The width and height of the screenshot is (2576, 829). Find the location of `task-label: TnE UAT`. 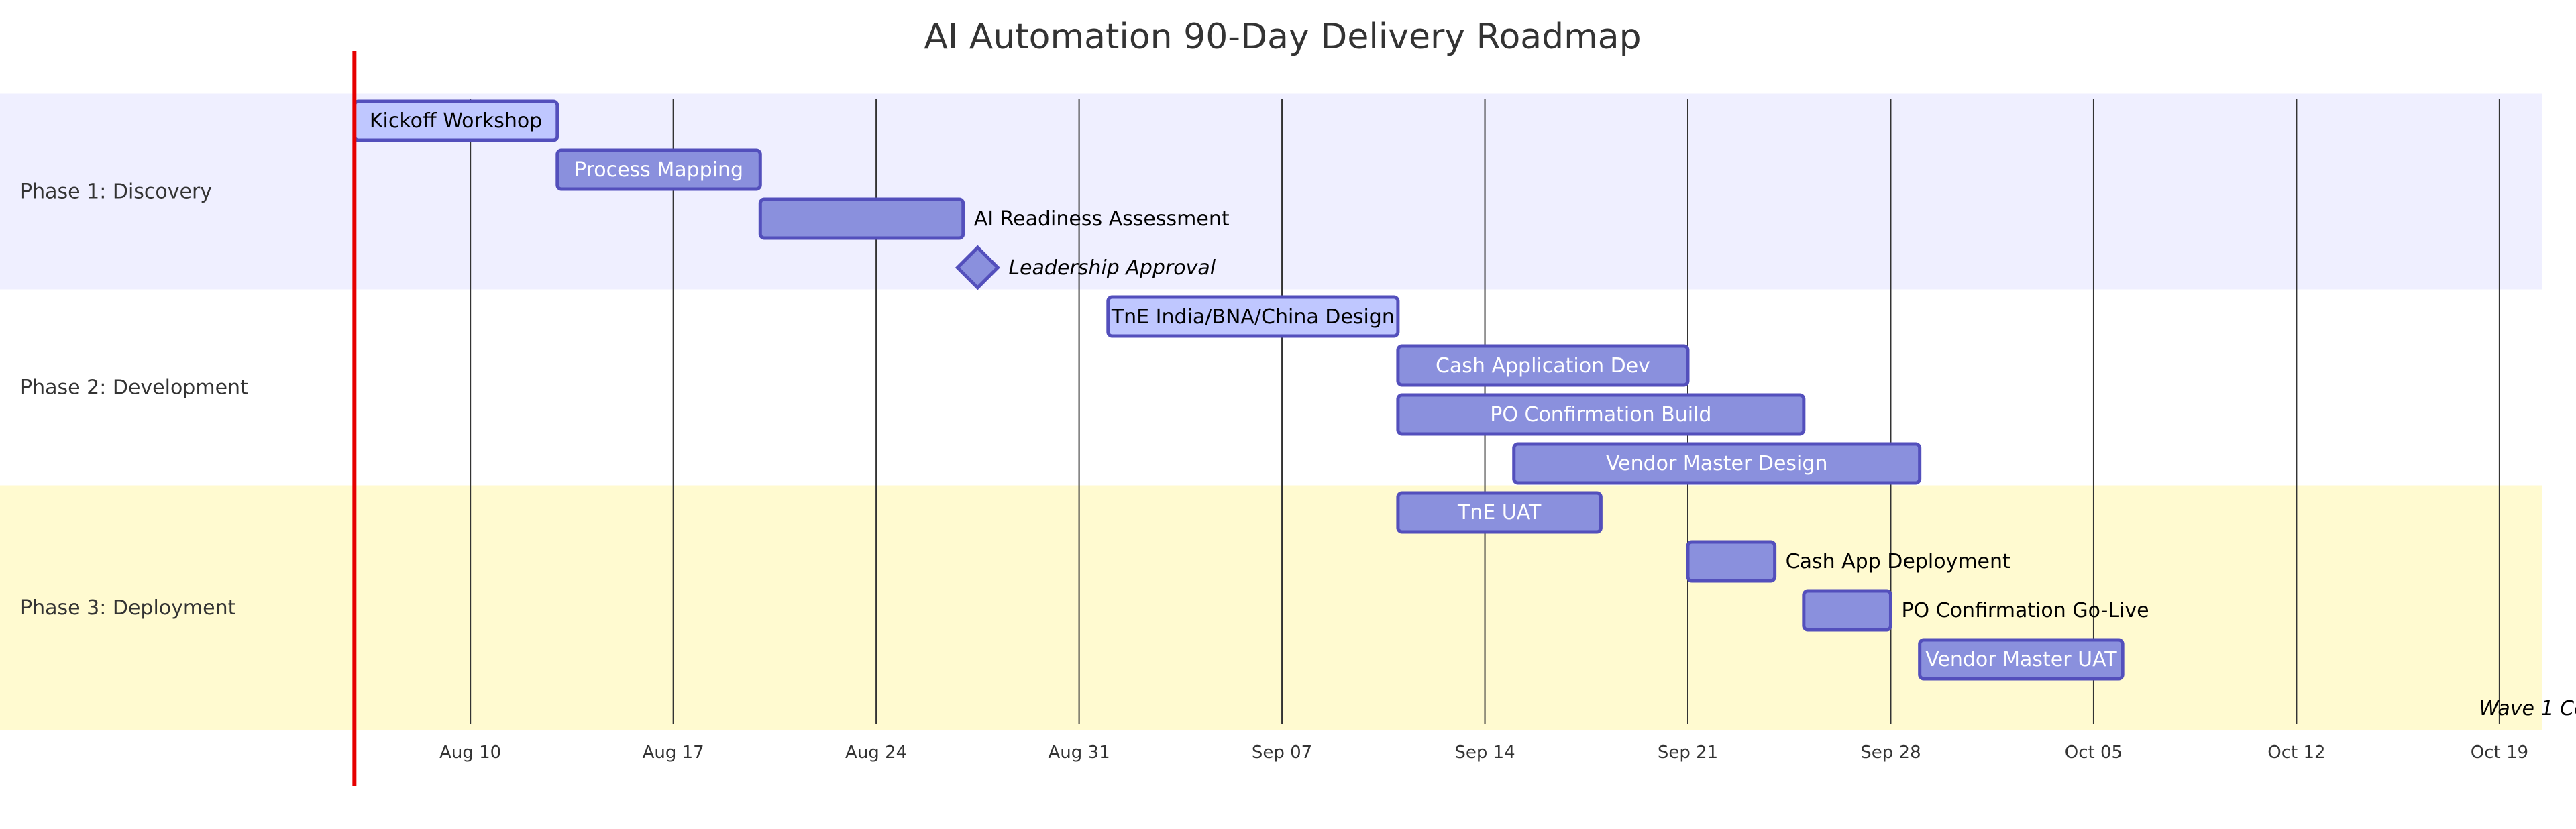

task-label: TnE UAT is located at coordinates (1499, 512).